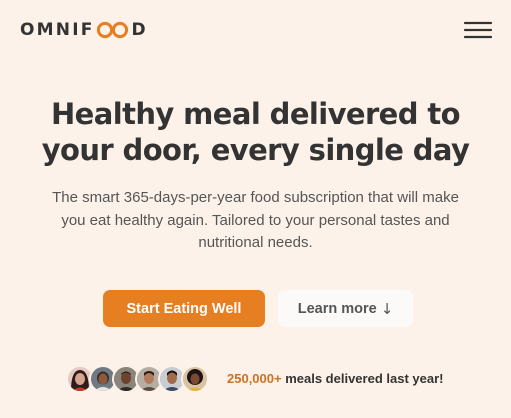 This screenshot has width=511, height=418. What do you see at coordinates (255, 242) in the screenshot?
I see `hero-description-line-3: nutritional needs.` at bounding box center [255, 242].